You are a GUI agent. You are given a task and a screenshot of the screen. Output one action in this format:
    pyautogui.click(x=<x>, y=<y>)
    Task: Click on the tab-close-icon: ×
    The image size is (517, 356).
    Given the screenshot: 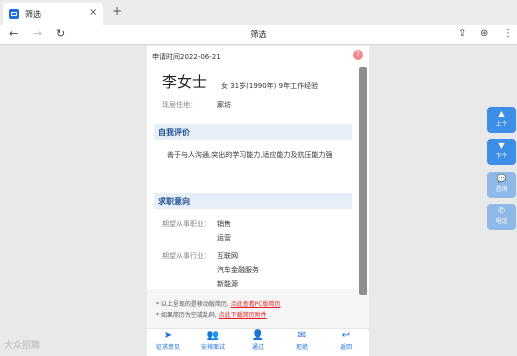 What is the action you would take?
    pyautogui.click(x=93, y=12)
    